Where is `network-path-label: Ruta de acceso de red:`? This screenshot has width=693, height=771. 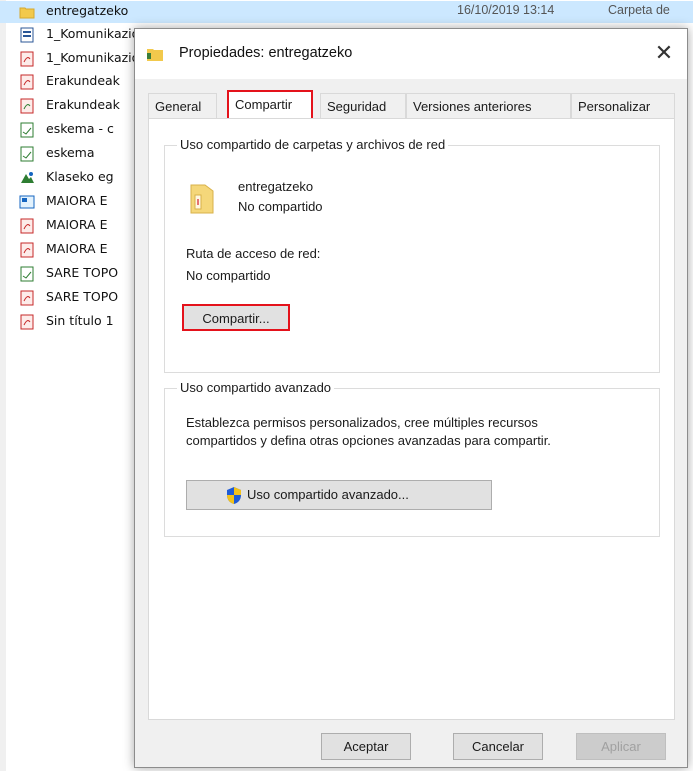 network-path-label: Ruta de acceso de red: is located at coordinates (253, 253).